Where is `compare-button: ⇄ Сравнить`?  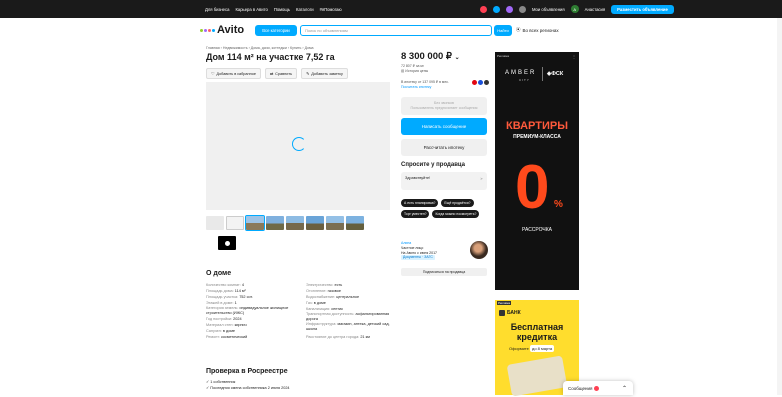
compare-button: ⇄ Сравнить is located at coordinates (281, 73).